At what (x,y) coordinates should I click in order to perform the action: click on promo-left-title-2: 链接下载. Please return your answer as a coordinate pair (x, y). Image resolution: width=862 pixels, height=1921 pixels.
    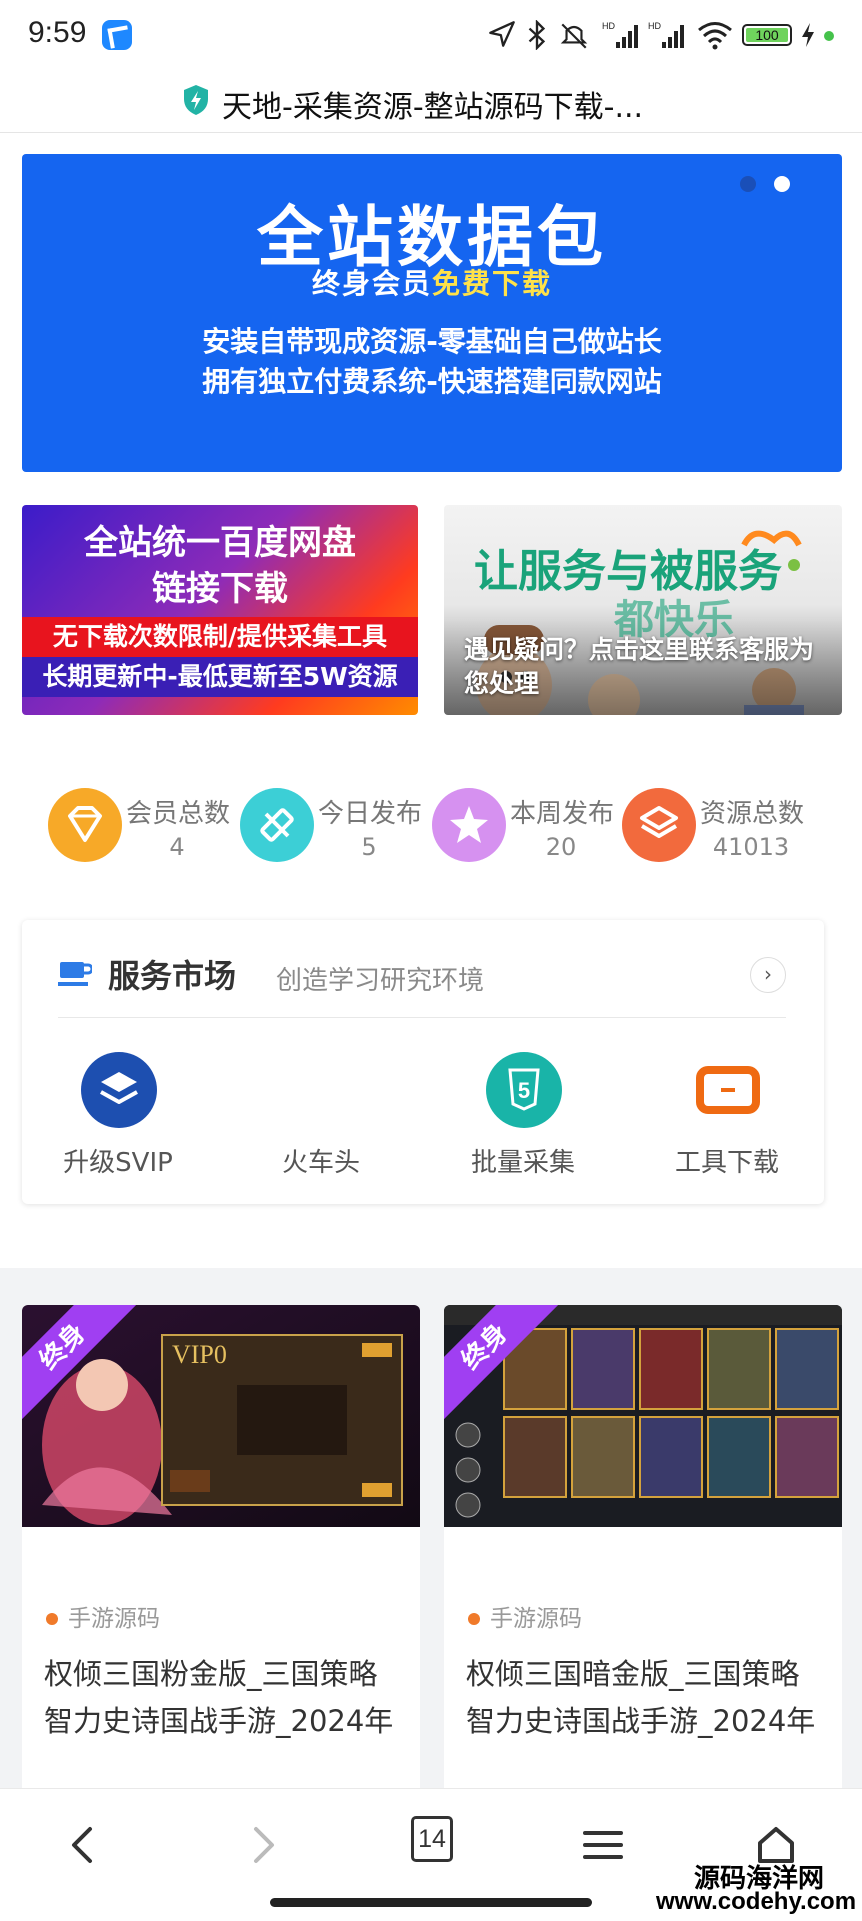
    Looking at the image, I should click on (220, 589).